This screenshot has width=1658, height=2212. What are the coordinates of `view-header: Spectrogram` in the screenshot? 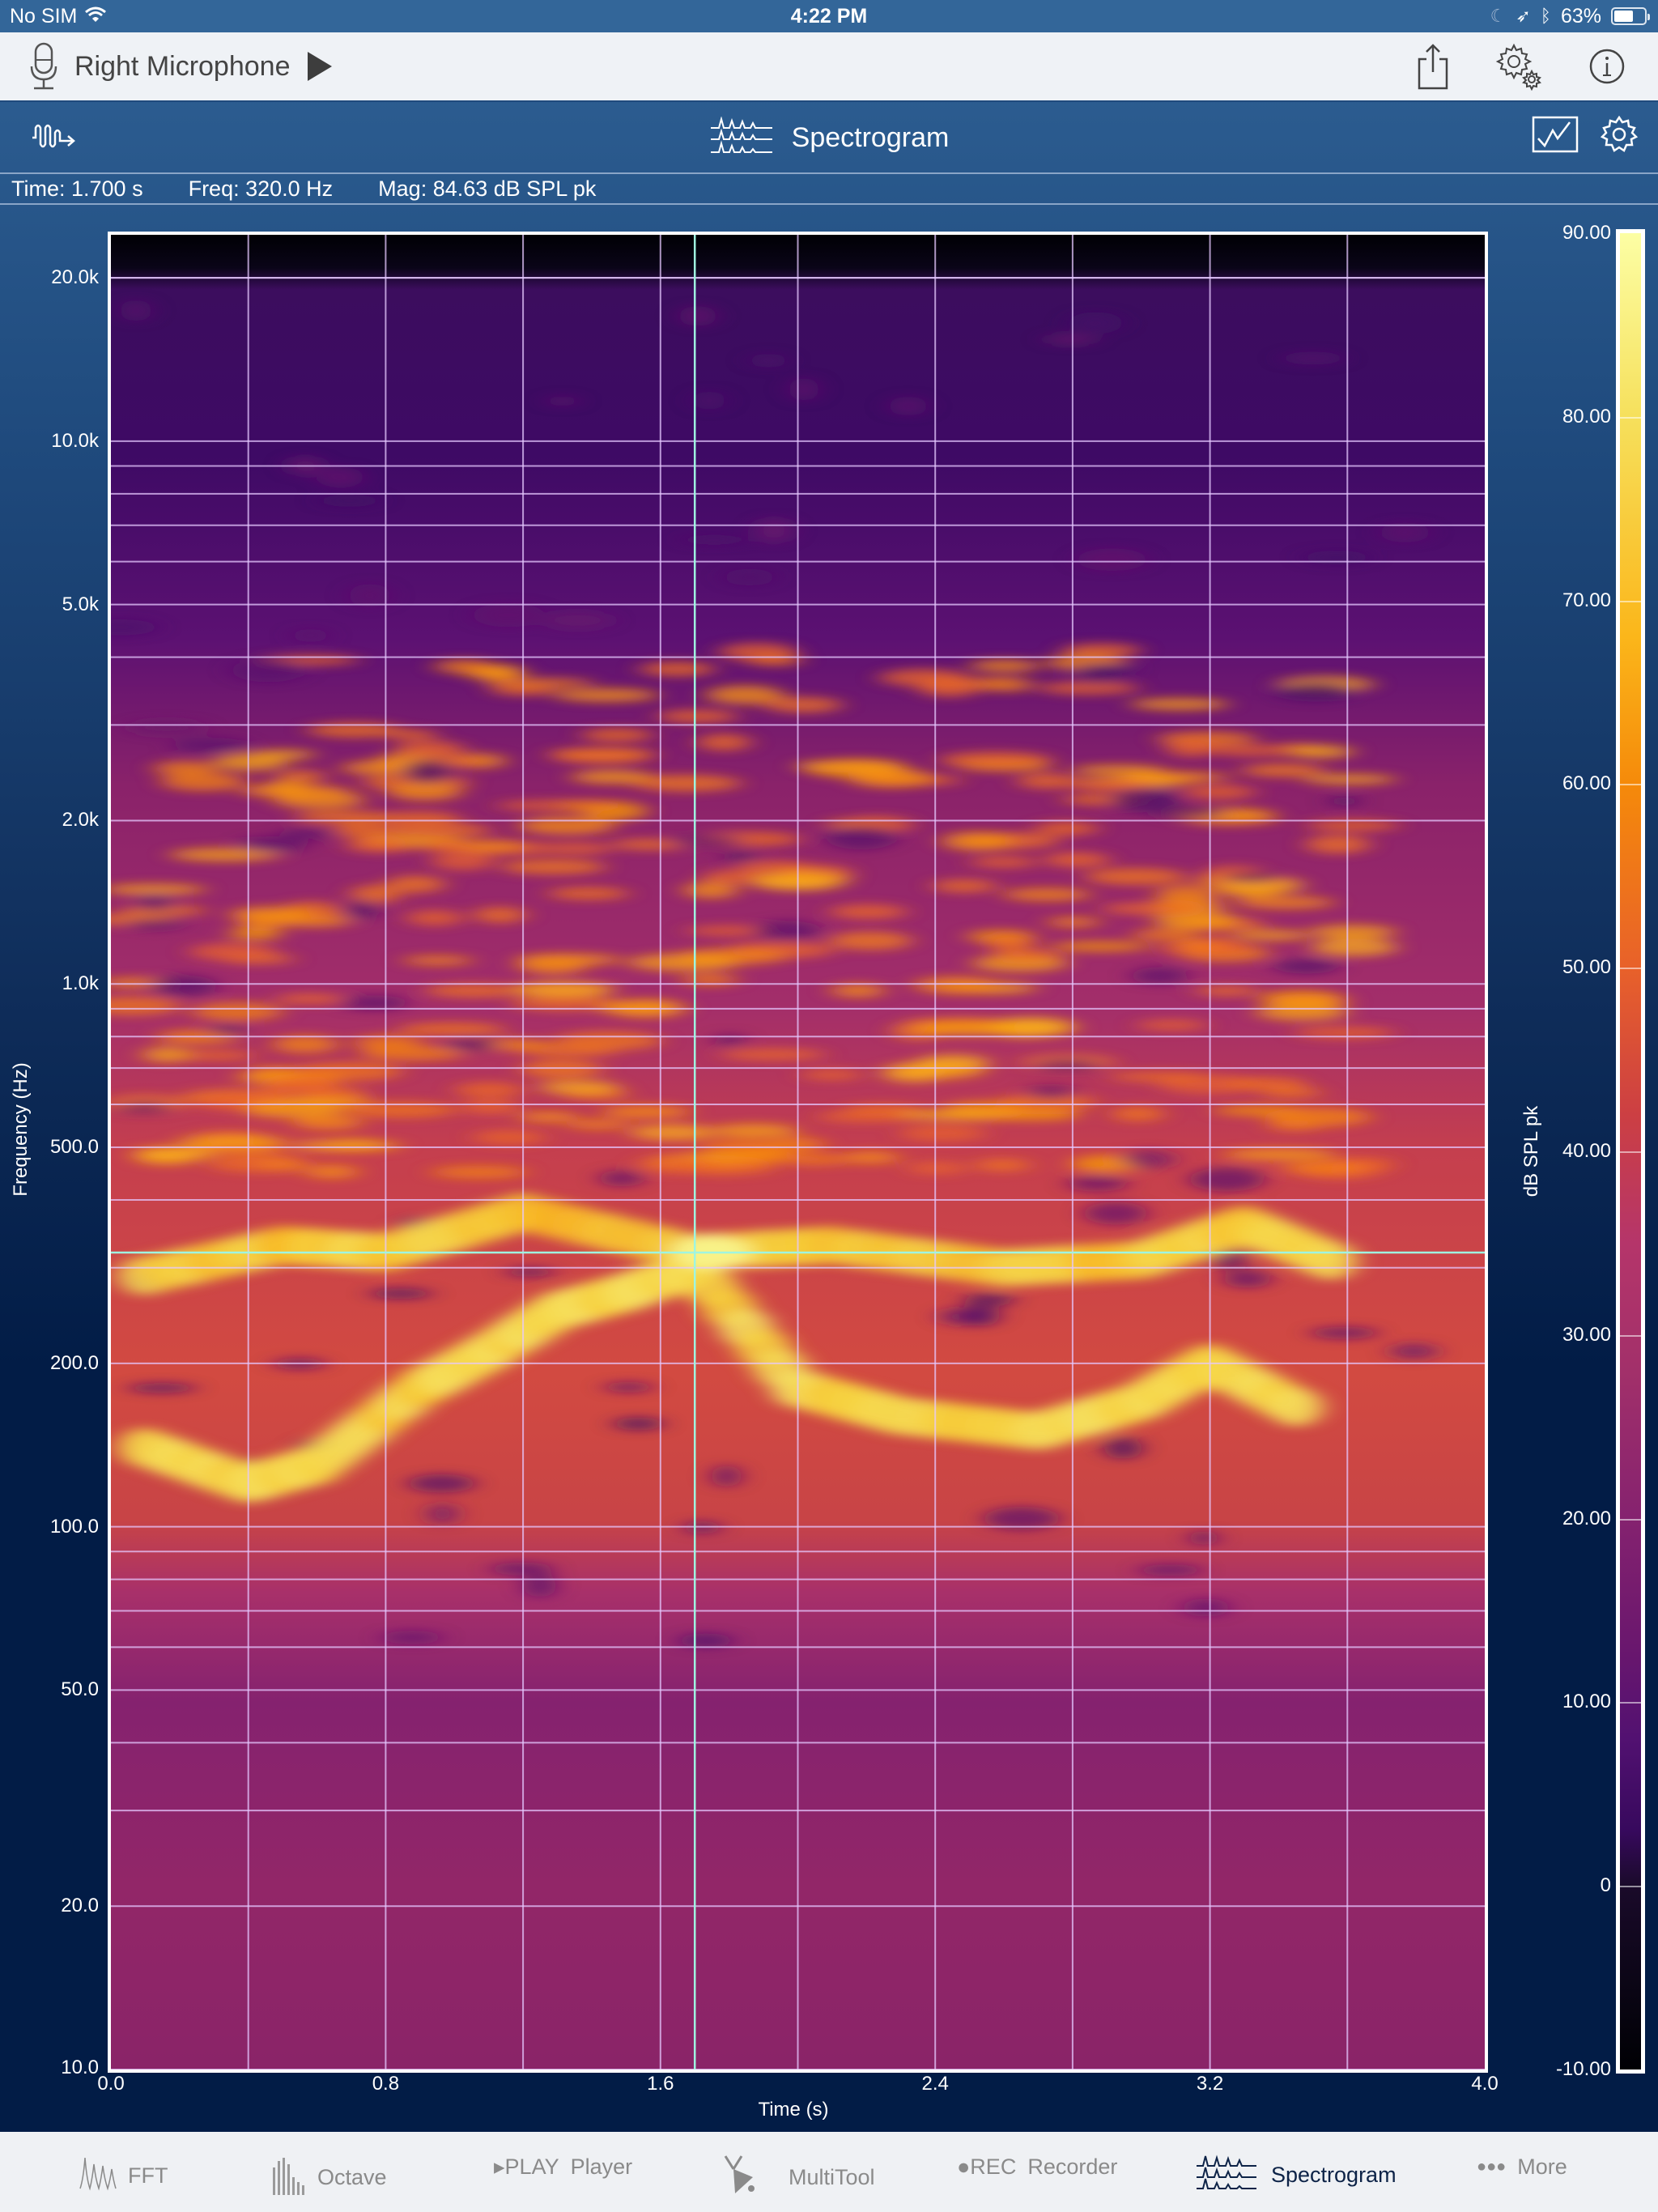 It's located at (829, 138).